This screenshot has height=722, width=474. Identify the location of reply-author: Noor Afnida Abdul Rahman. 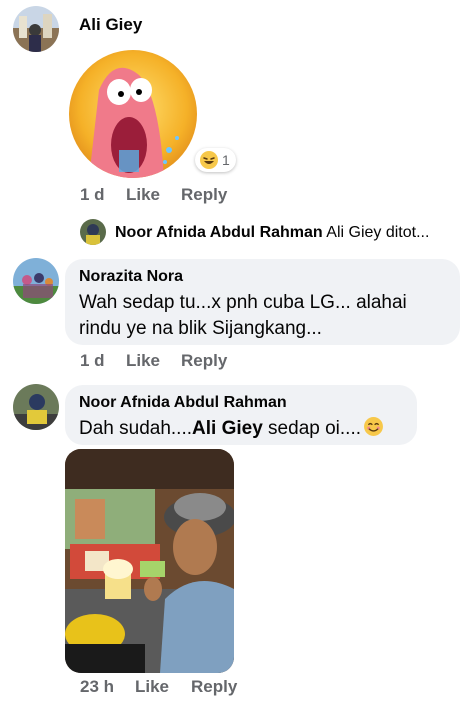
(219, 232).